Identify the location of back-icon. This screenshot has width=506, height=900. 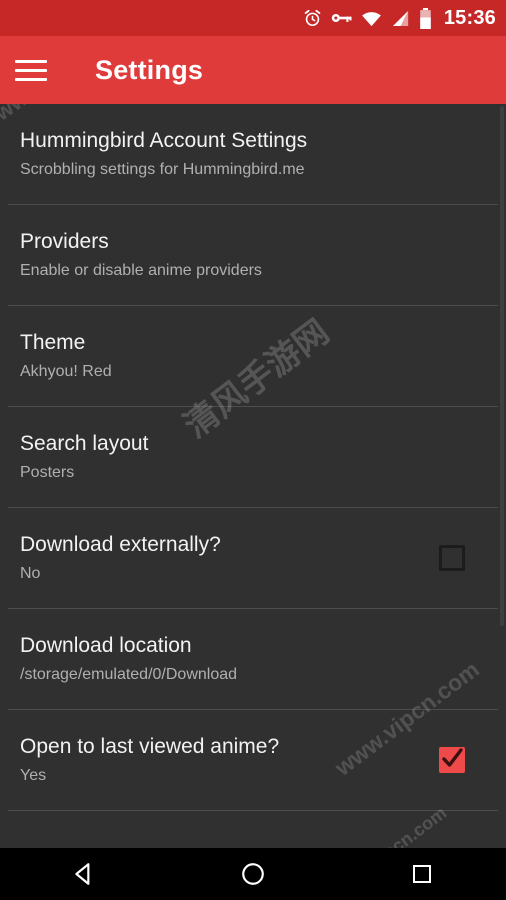
(84, 874).